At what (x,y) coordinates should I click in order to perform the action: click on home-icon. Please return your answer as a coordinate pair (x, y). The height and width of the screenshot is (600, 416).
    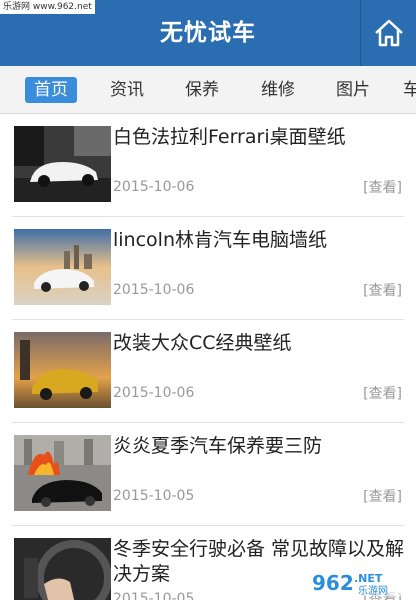
    Looking at the image, I should click on (388, 33).